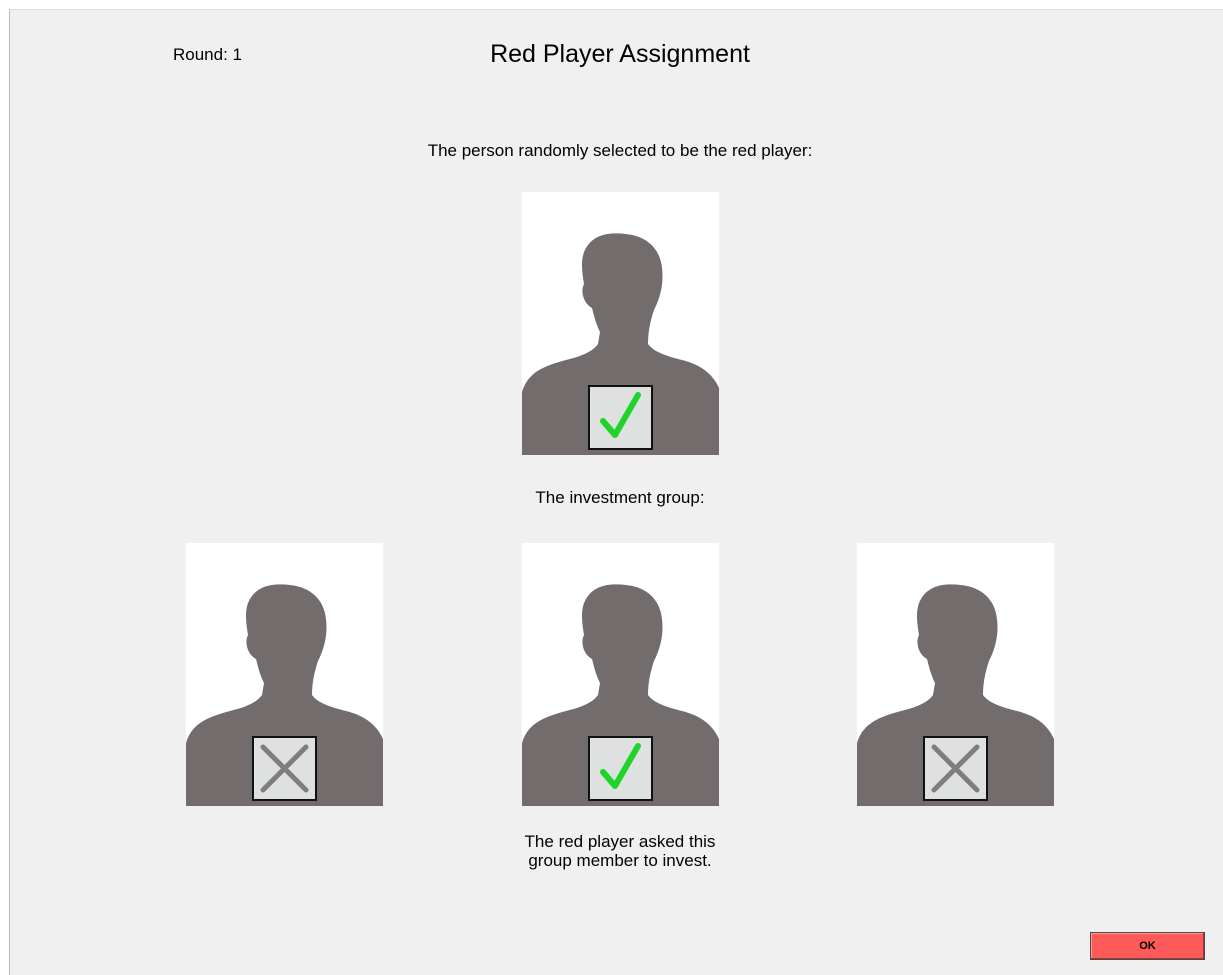  Describe the element at coordinates (620, 497) in the screenshot. I see `investment-group-caption: The investment group:` at that location.